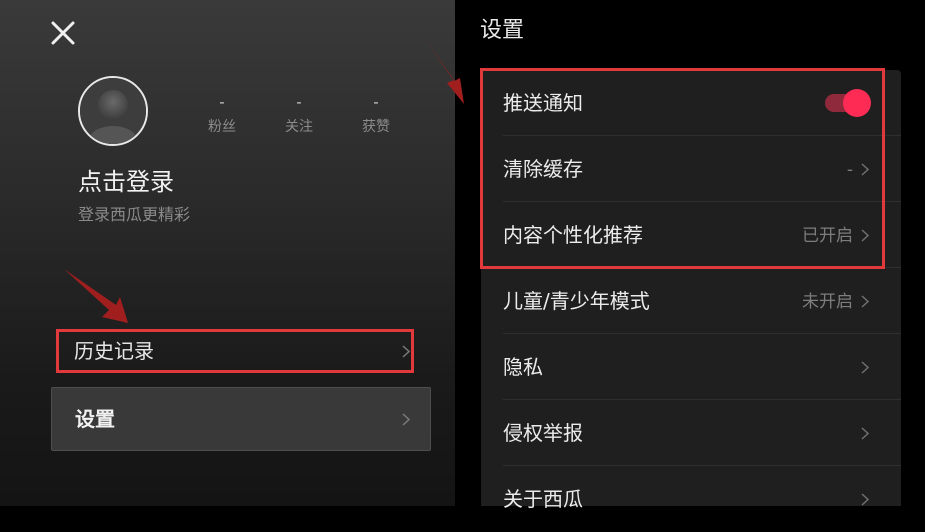  I want to click on avatar-placeholder-icon, so click(113, 111).